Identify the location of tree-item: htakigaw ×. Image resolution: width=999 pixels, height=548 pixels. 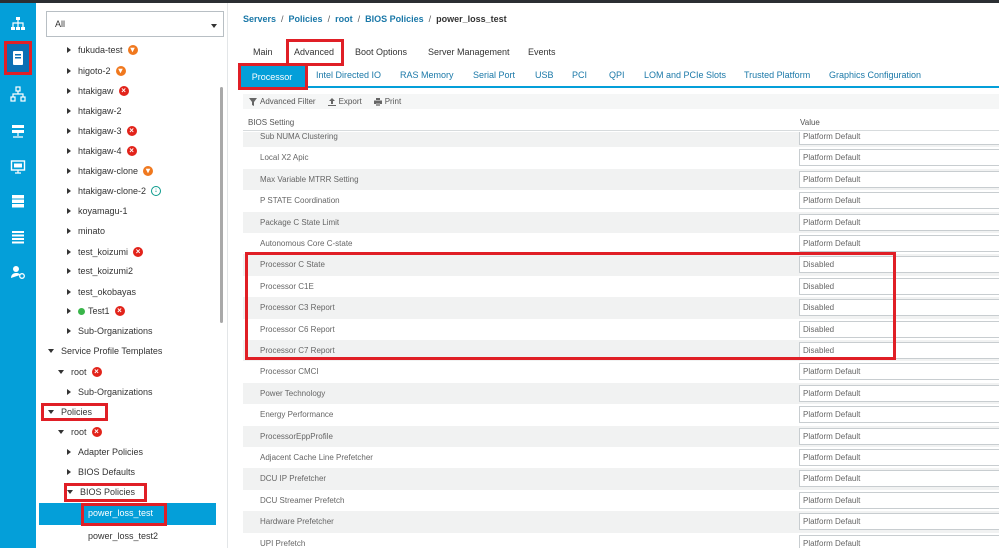
(98, 91).